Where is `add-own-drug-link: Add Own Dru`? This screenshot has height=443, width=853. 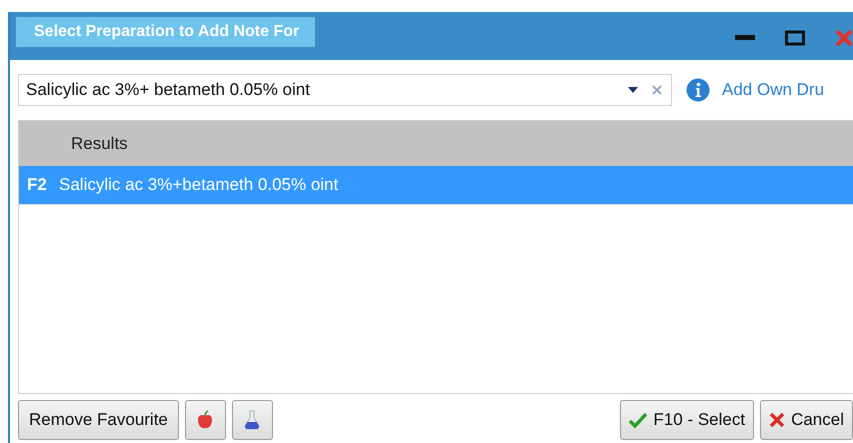
add-own-drug-link: Add Own Dru is located at coordinates (773, 90).